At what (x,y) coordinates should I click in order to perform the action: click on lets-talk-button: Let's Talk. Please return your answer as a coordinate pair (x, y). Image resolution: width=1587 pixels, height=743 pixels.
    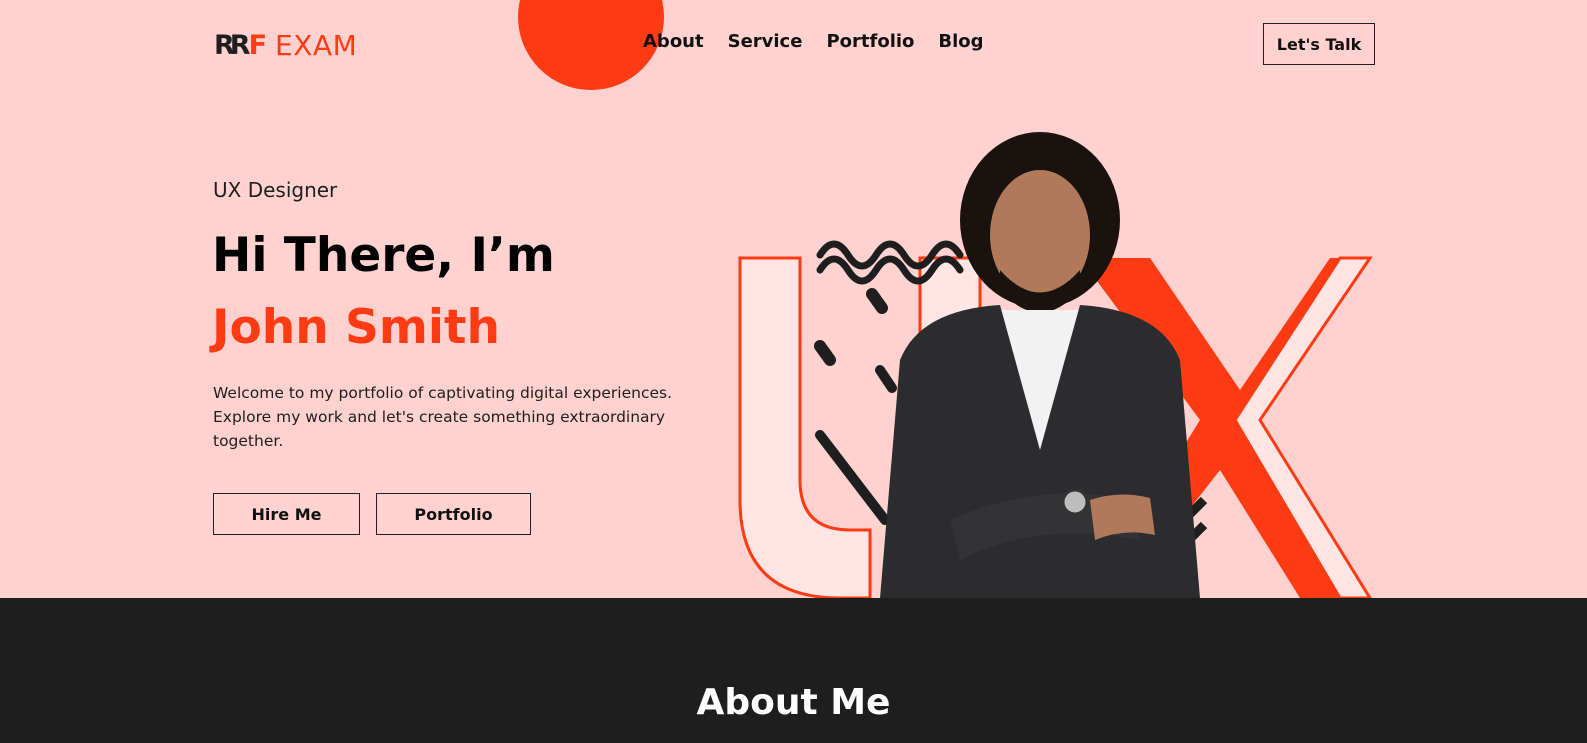
    Looking at the image, I should click on (1319, 44).